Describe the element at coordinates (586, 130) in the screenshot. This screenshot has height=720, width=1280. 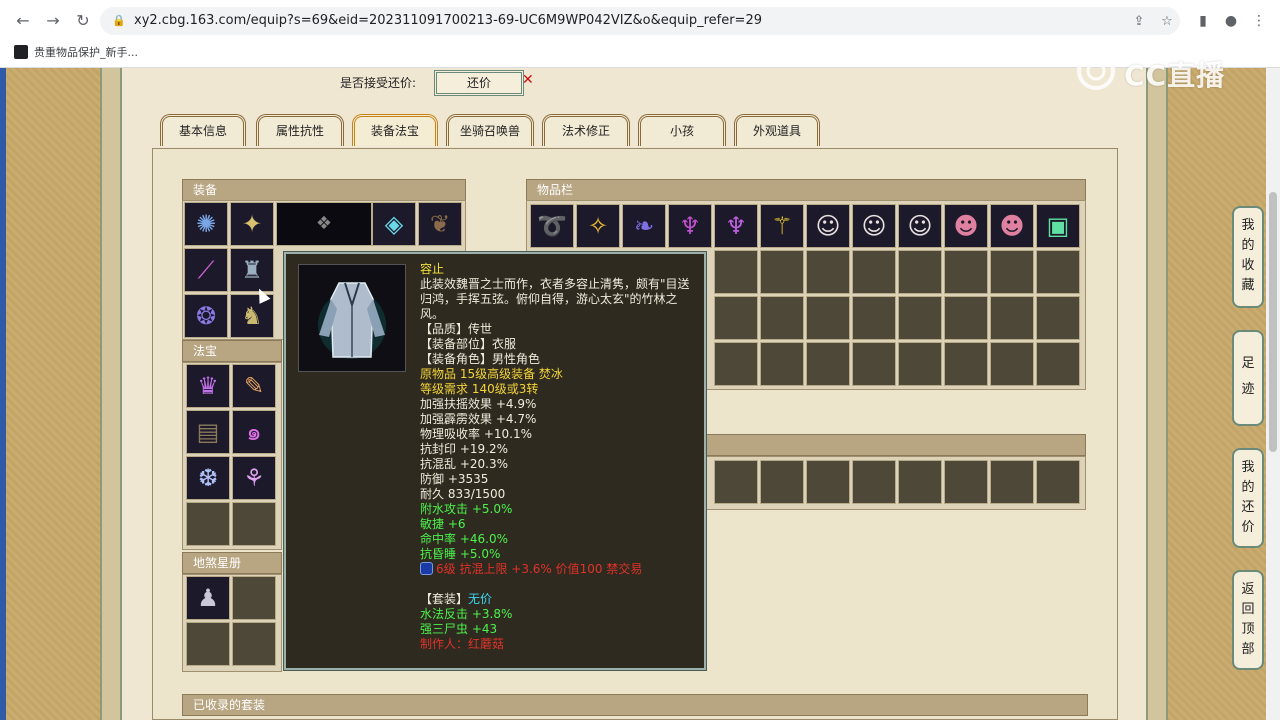
I see `tab-spell-correction: 法术修正` at that location.